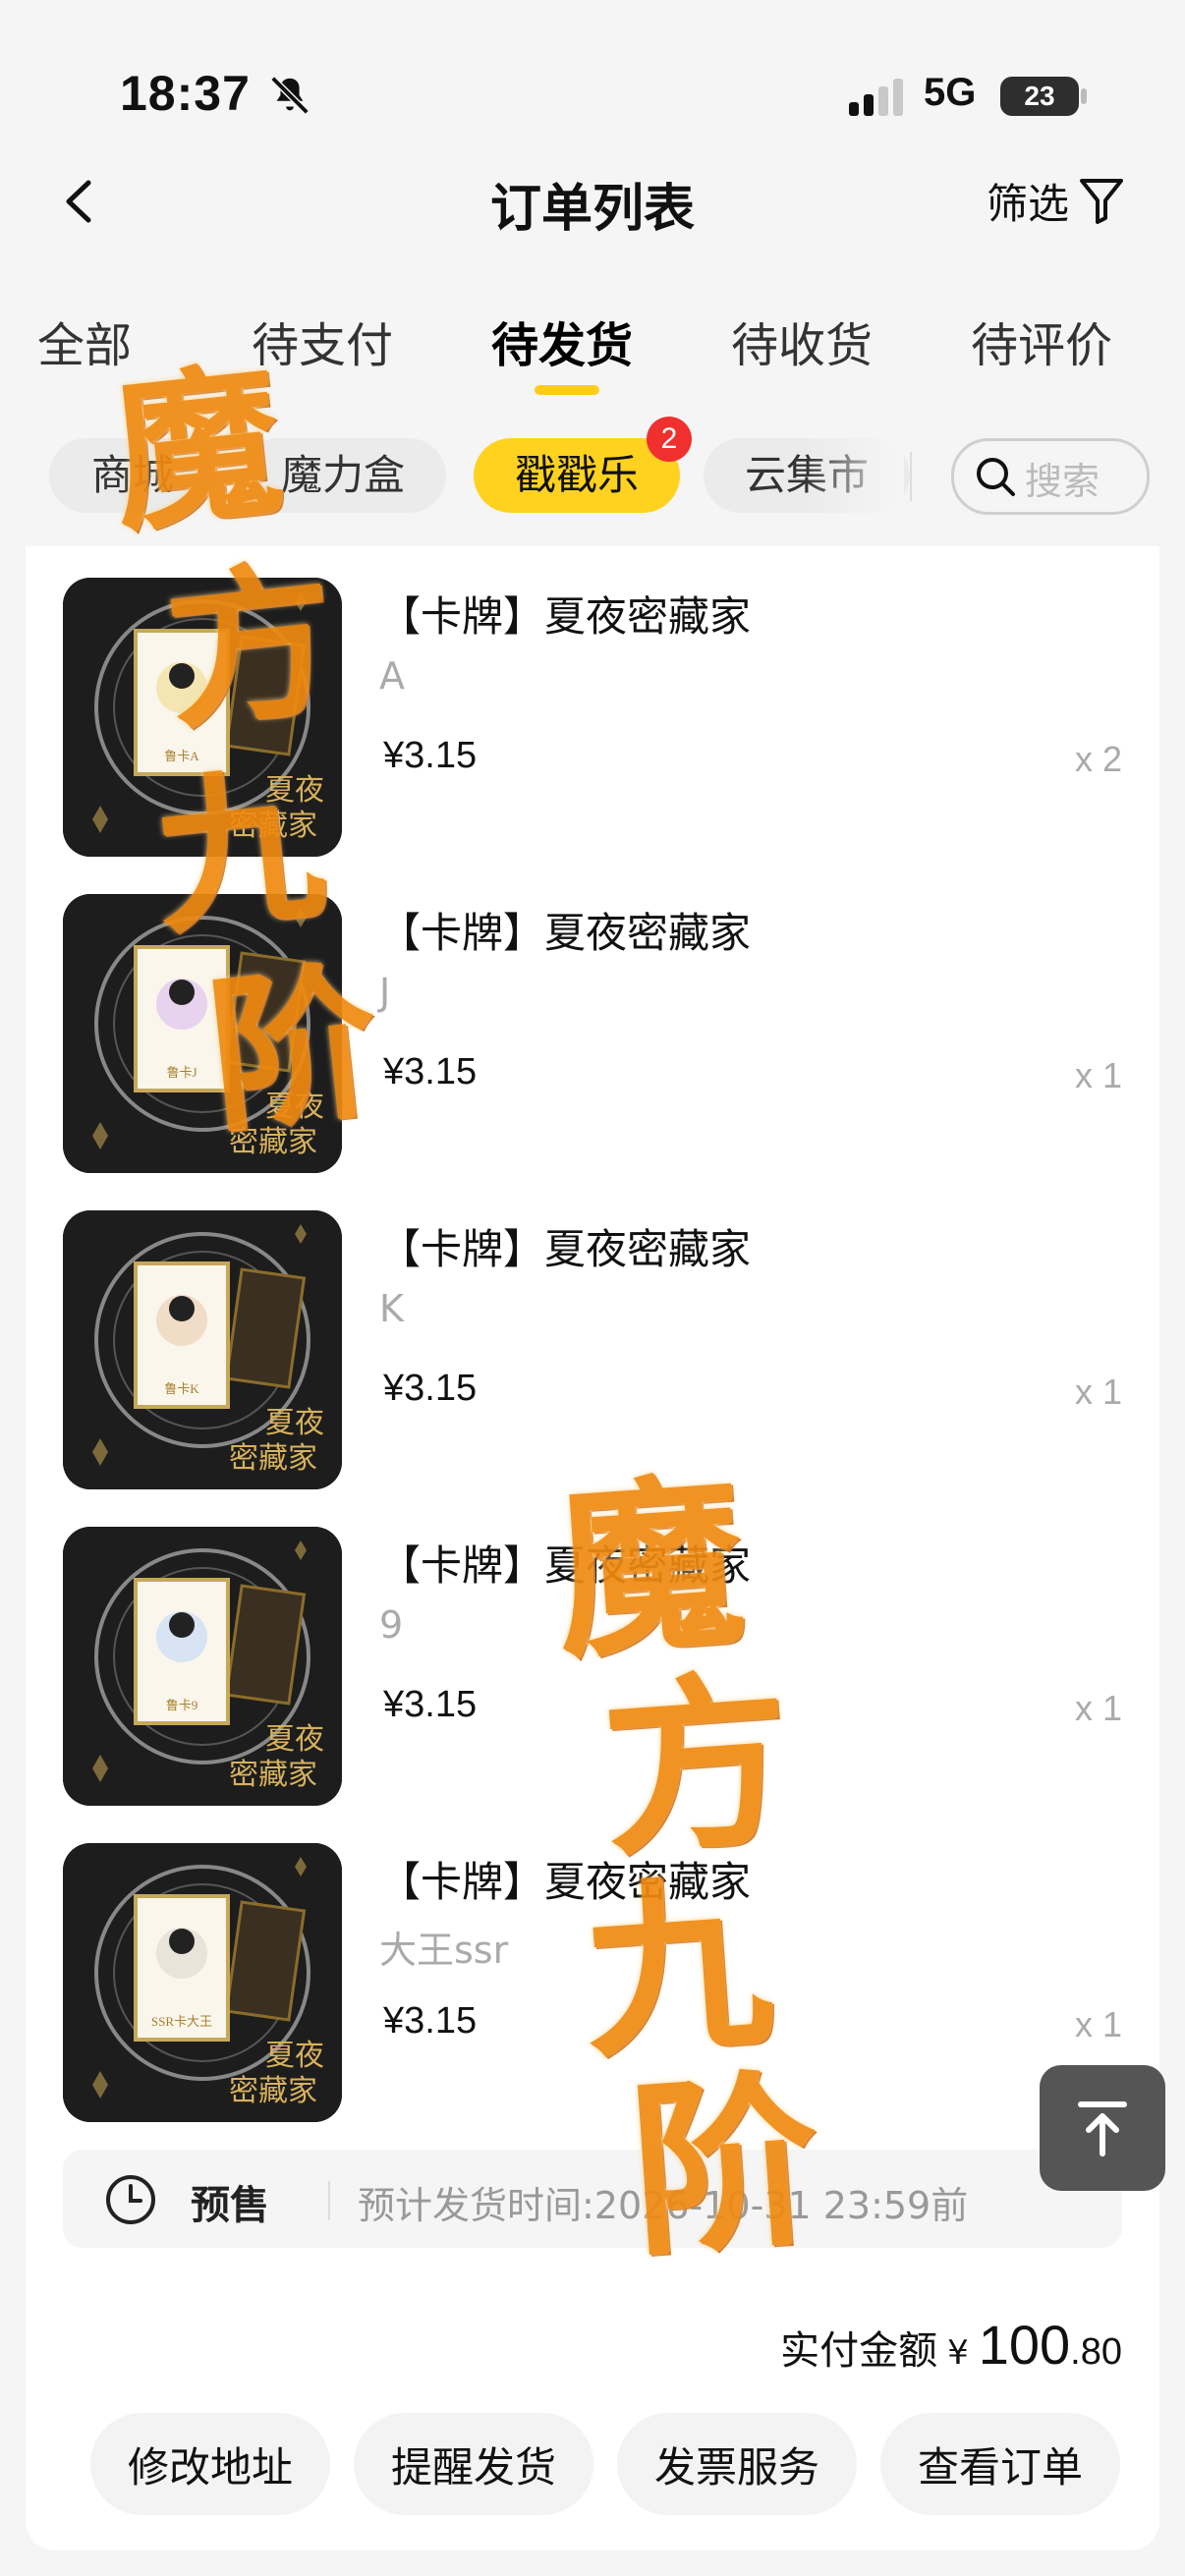 The height and width of the screenshot is (2576, 1185). What do you see at coordinates (592, 2199) in the screenshot?
I see `presale-notice: 预售 预计发货时间:2026-10-31 23:59前` at bounding box center [592, 2199].